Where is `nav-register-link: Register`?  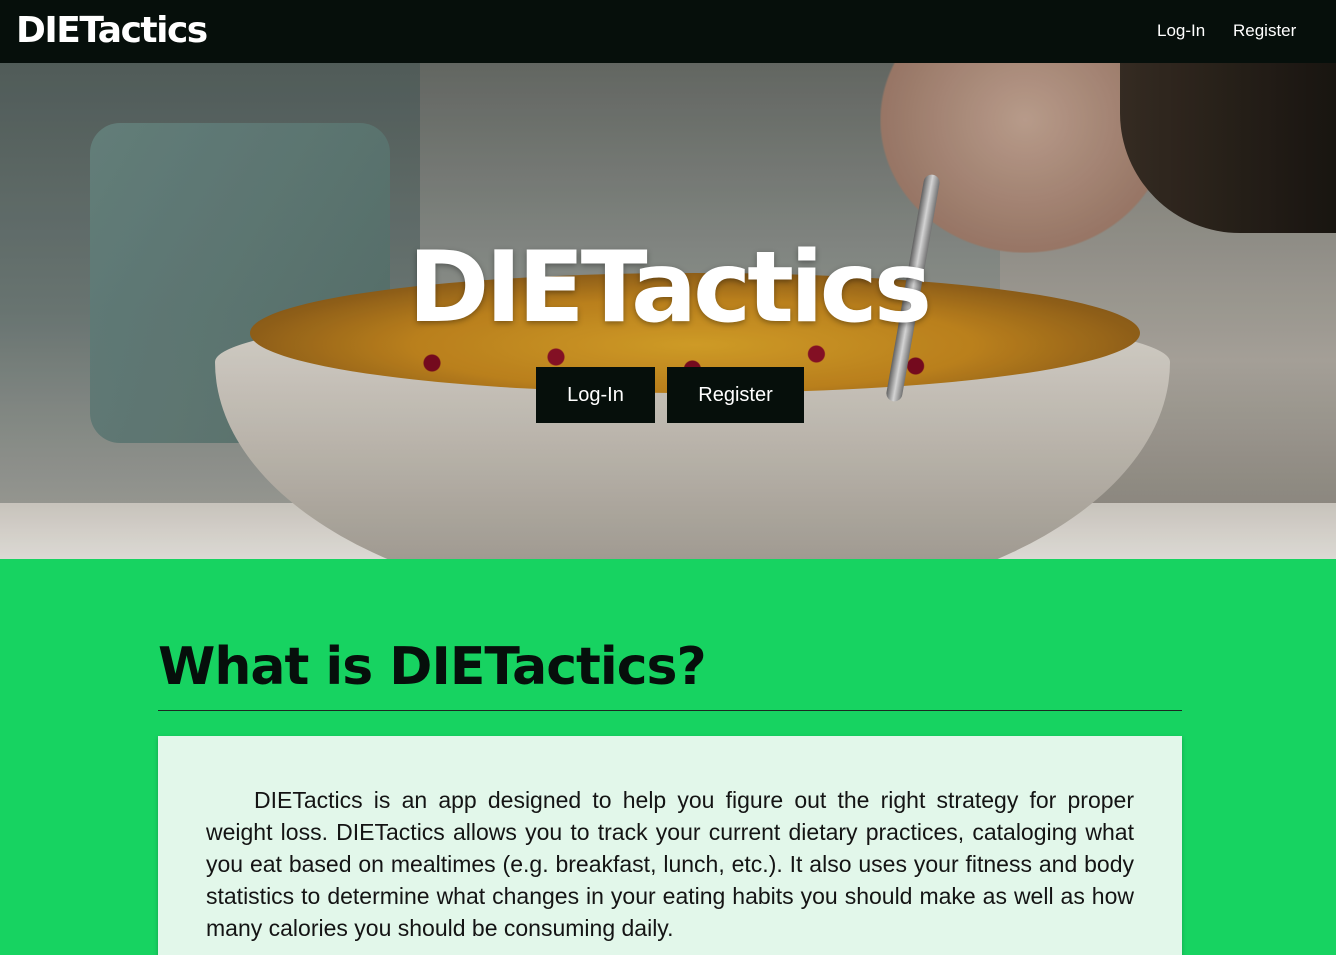
nav-register-link: Register is located at coordinates (1264, 31).